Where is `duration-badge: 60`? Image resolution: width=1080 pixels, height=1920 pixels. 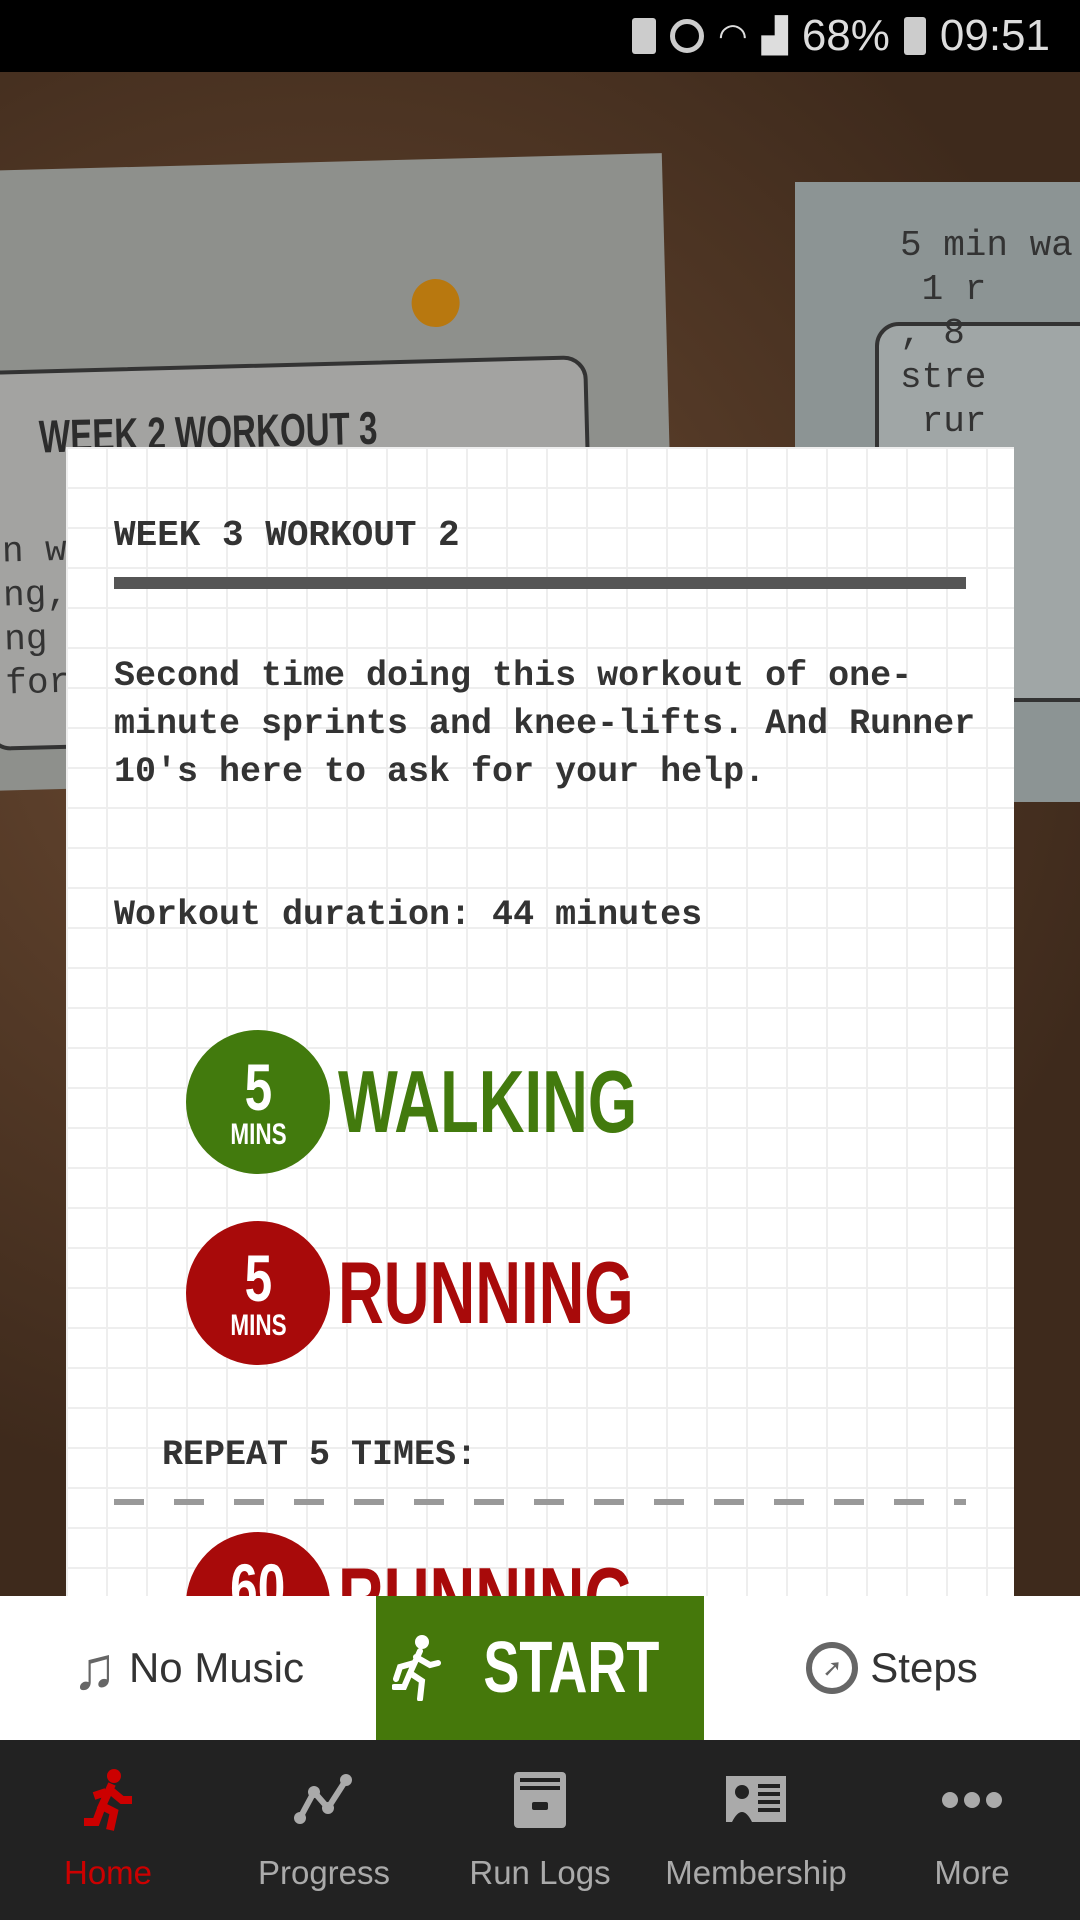
duration-badge: 60 is located at coordinates (258, 1564).